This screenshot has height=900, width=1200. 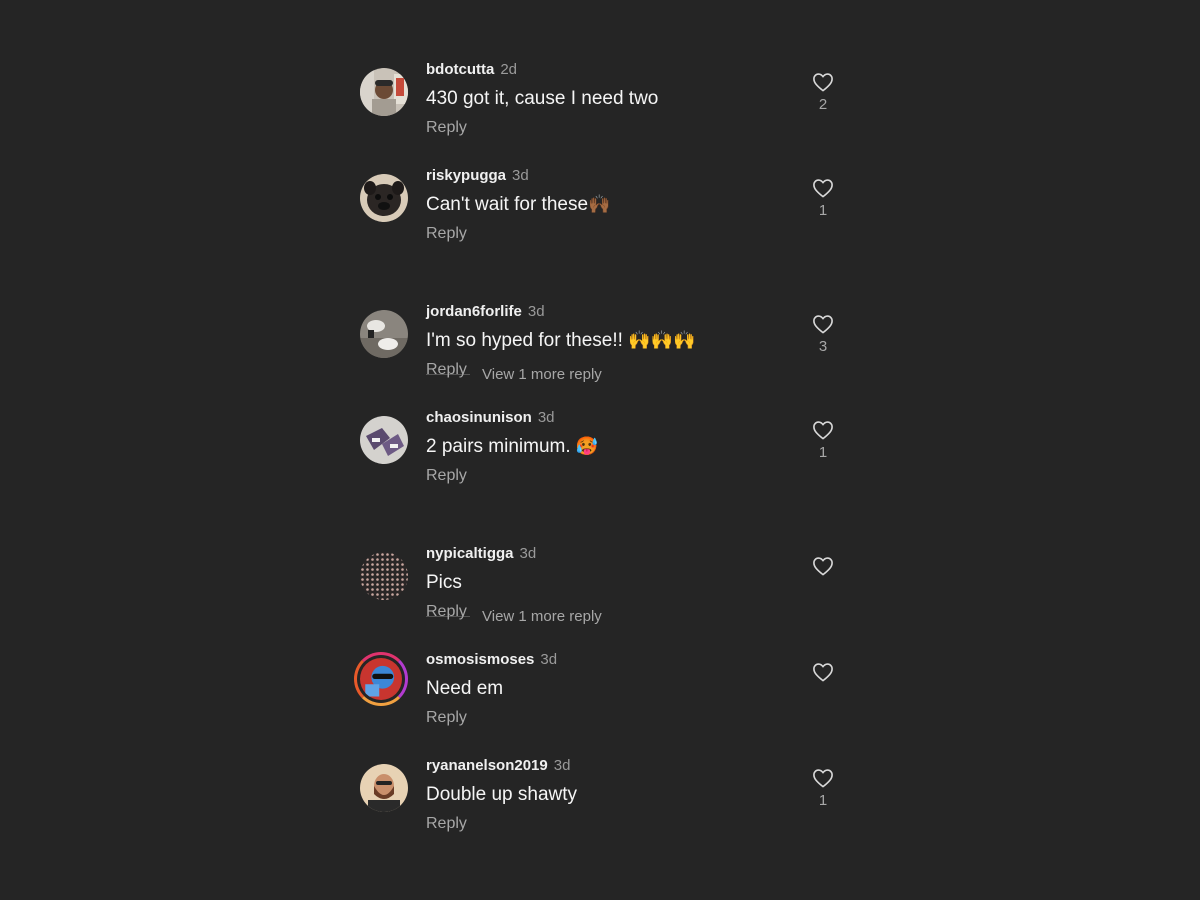 I want to click on avatar-chaosinunison, so click(x=384, y=440).